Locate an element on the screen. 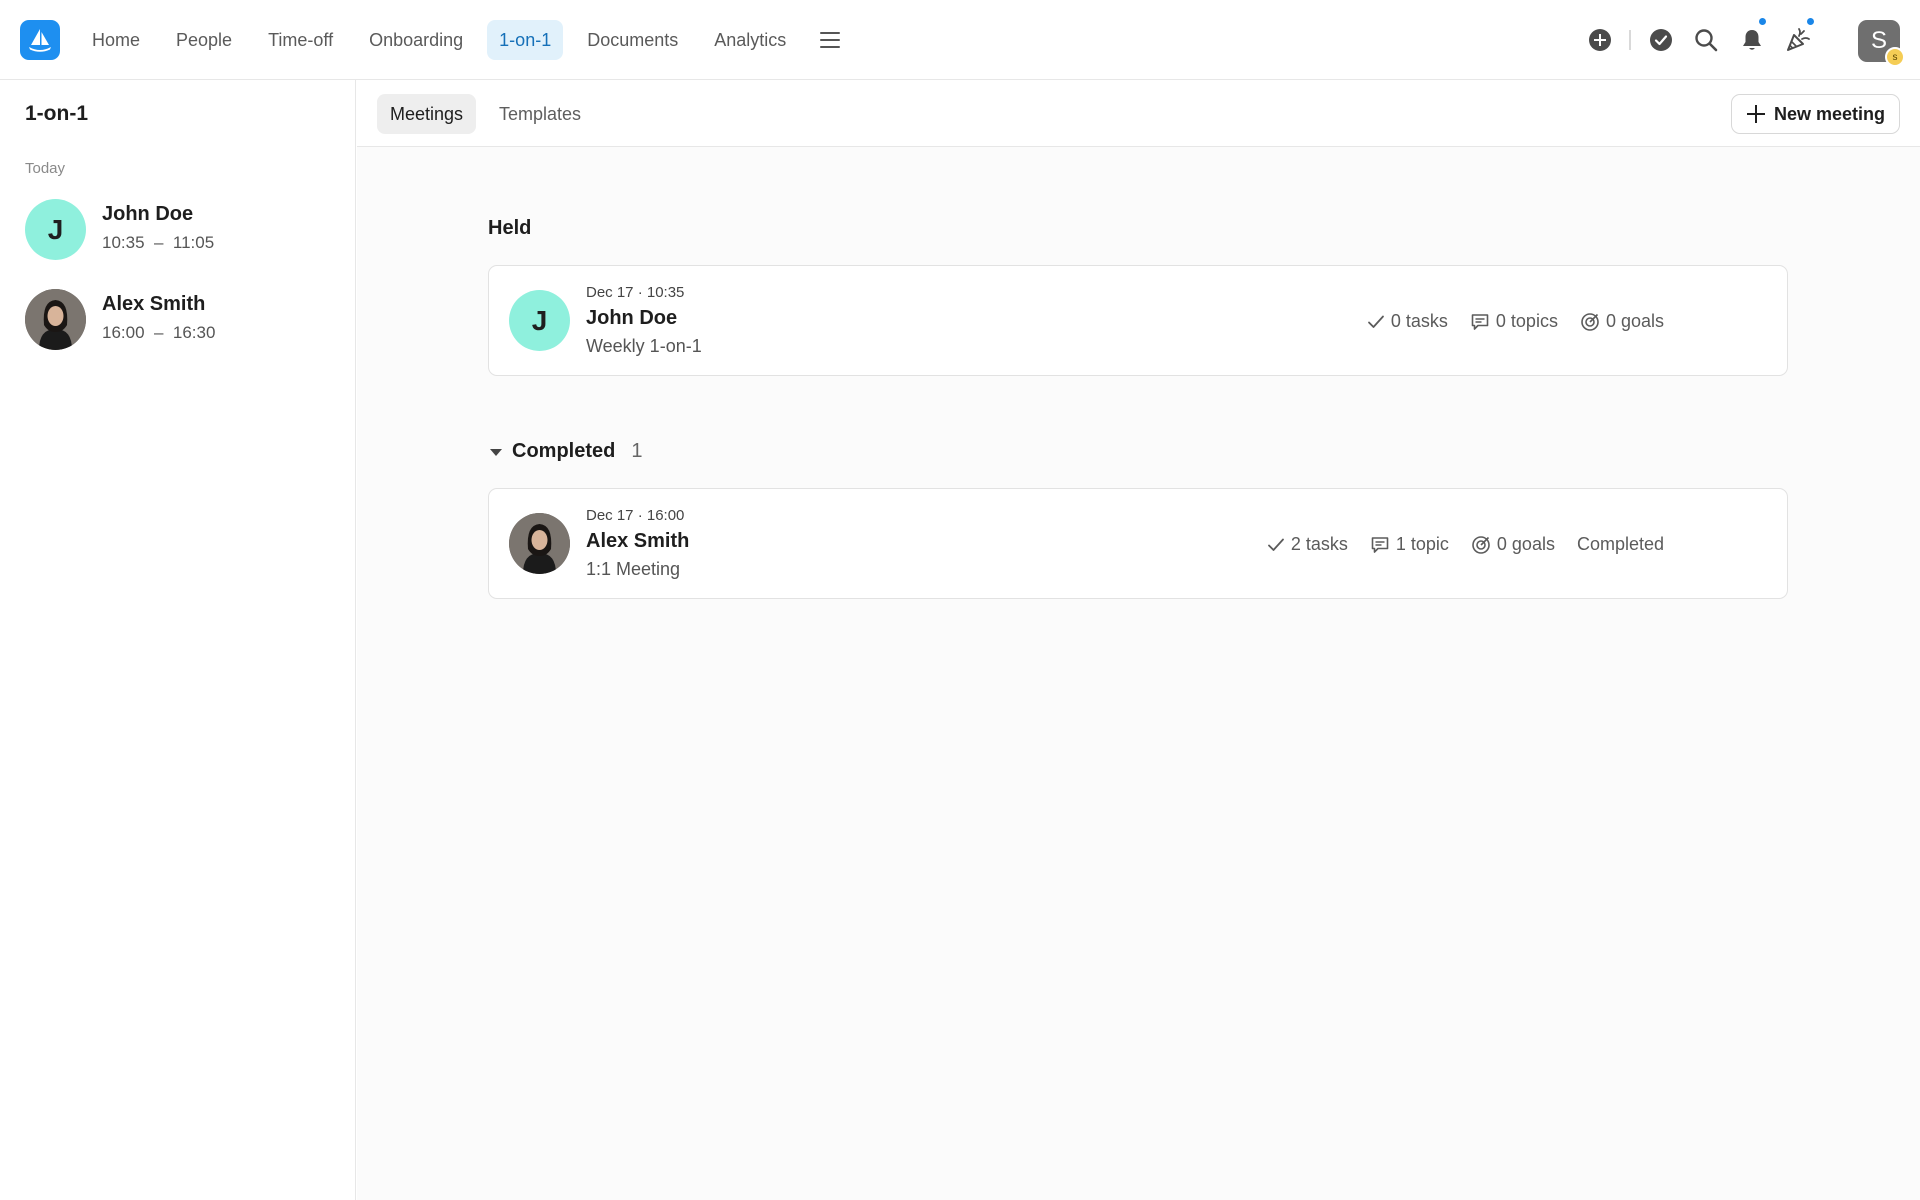  topics-stat: 1 topic is located at coordinates (1409, 544).